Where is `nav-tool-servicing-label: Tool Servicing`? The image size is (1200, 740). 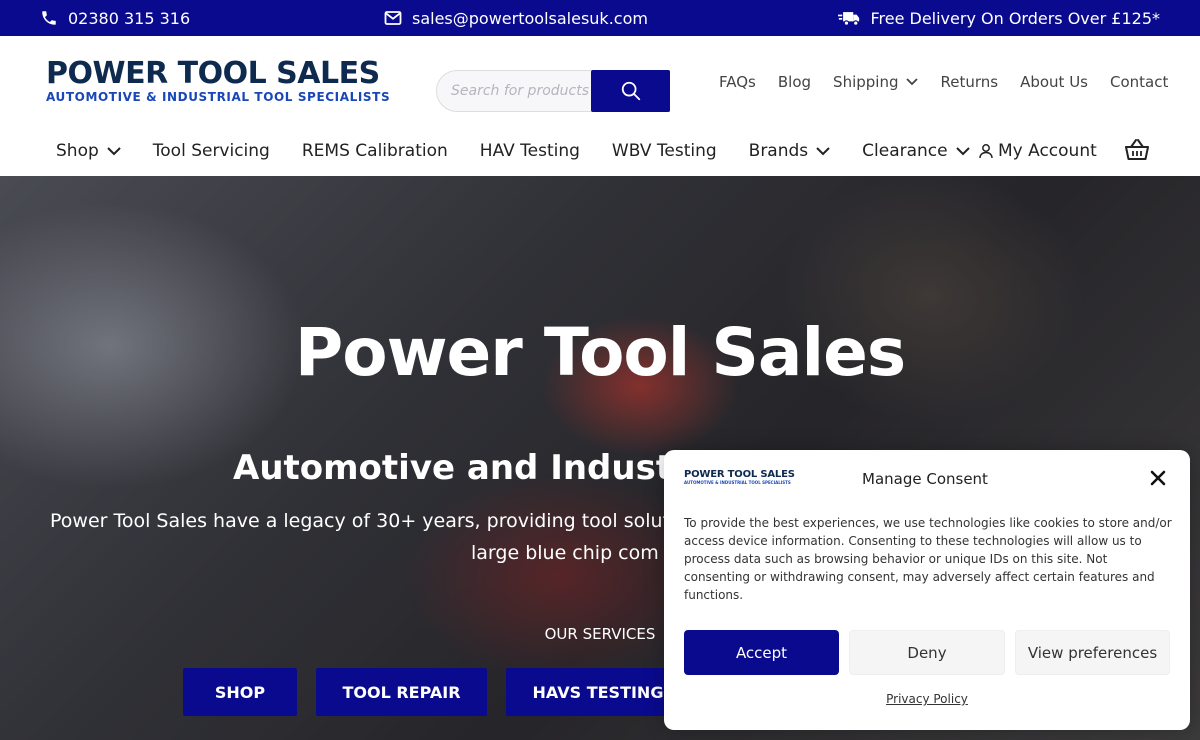
nav-tool-servicing-label: Tool Servicing is located at coordinates (211, 151).